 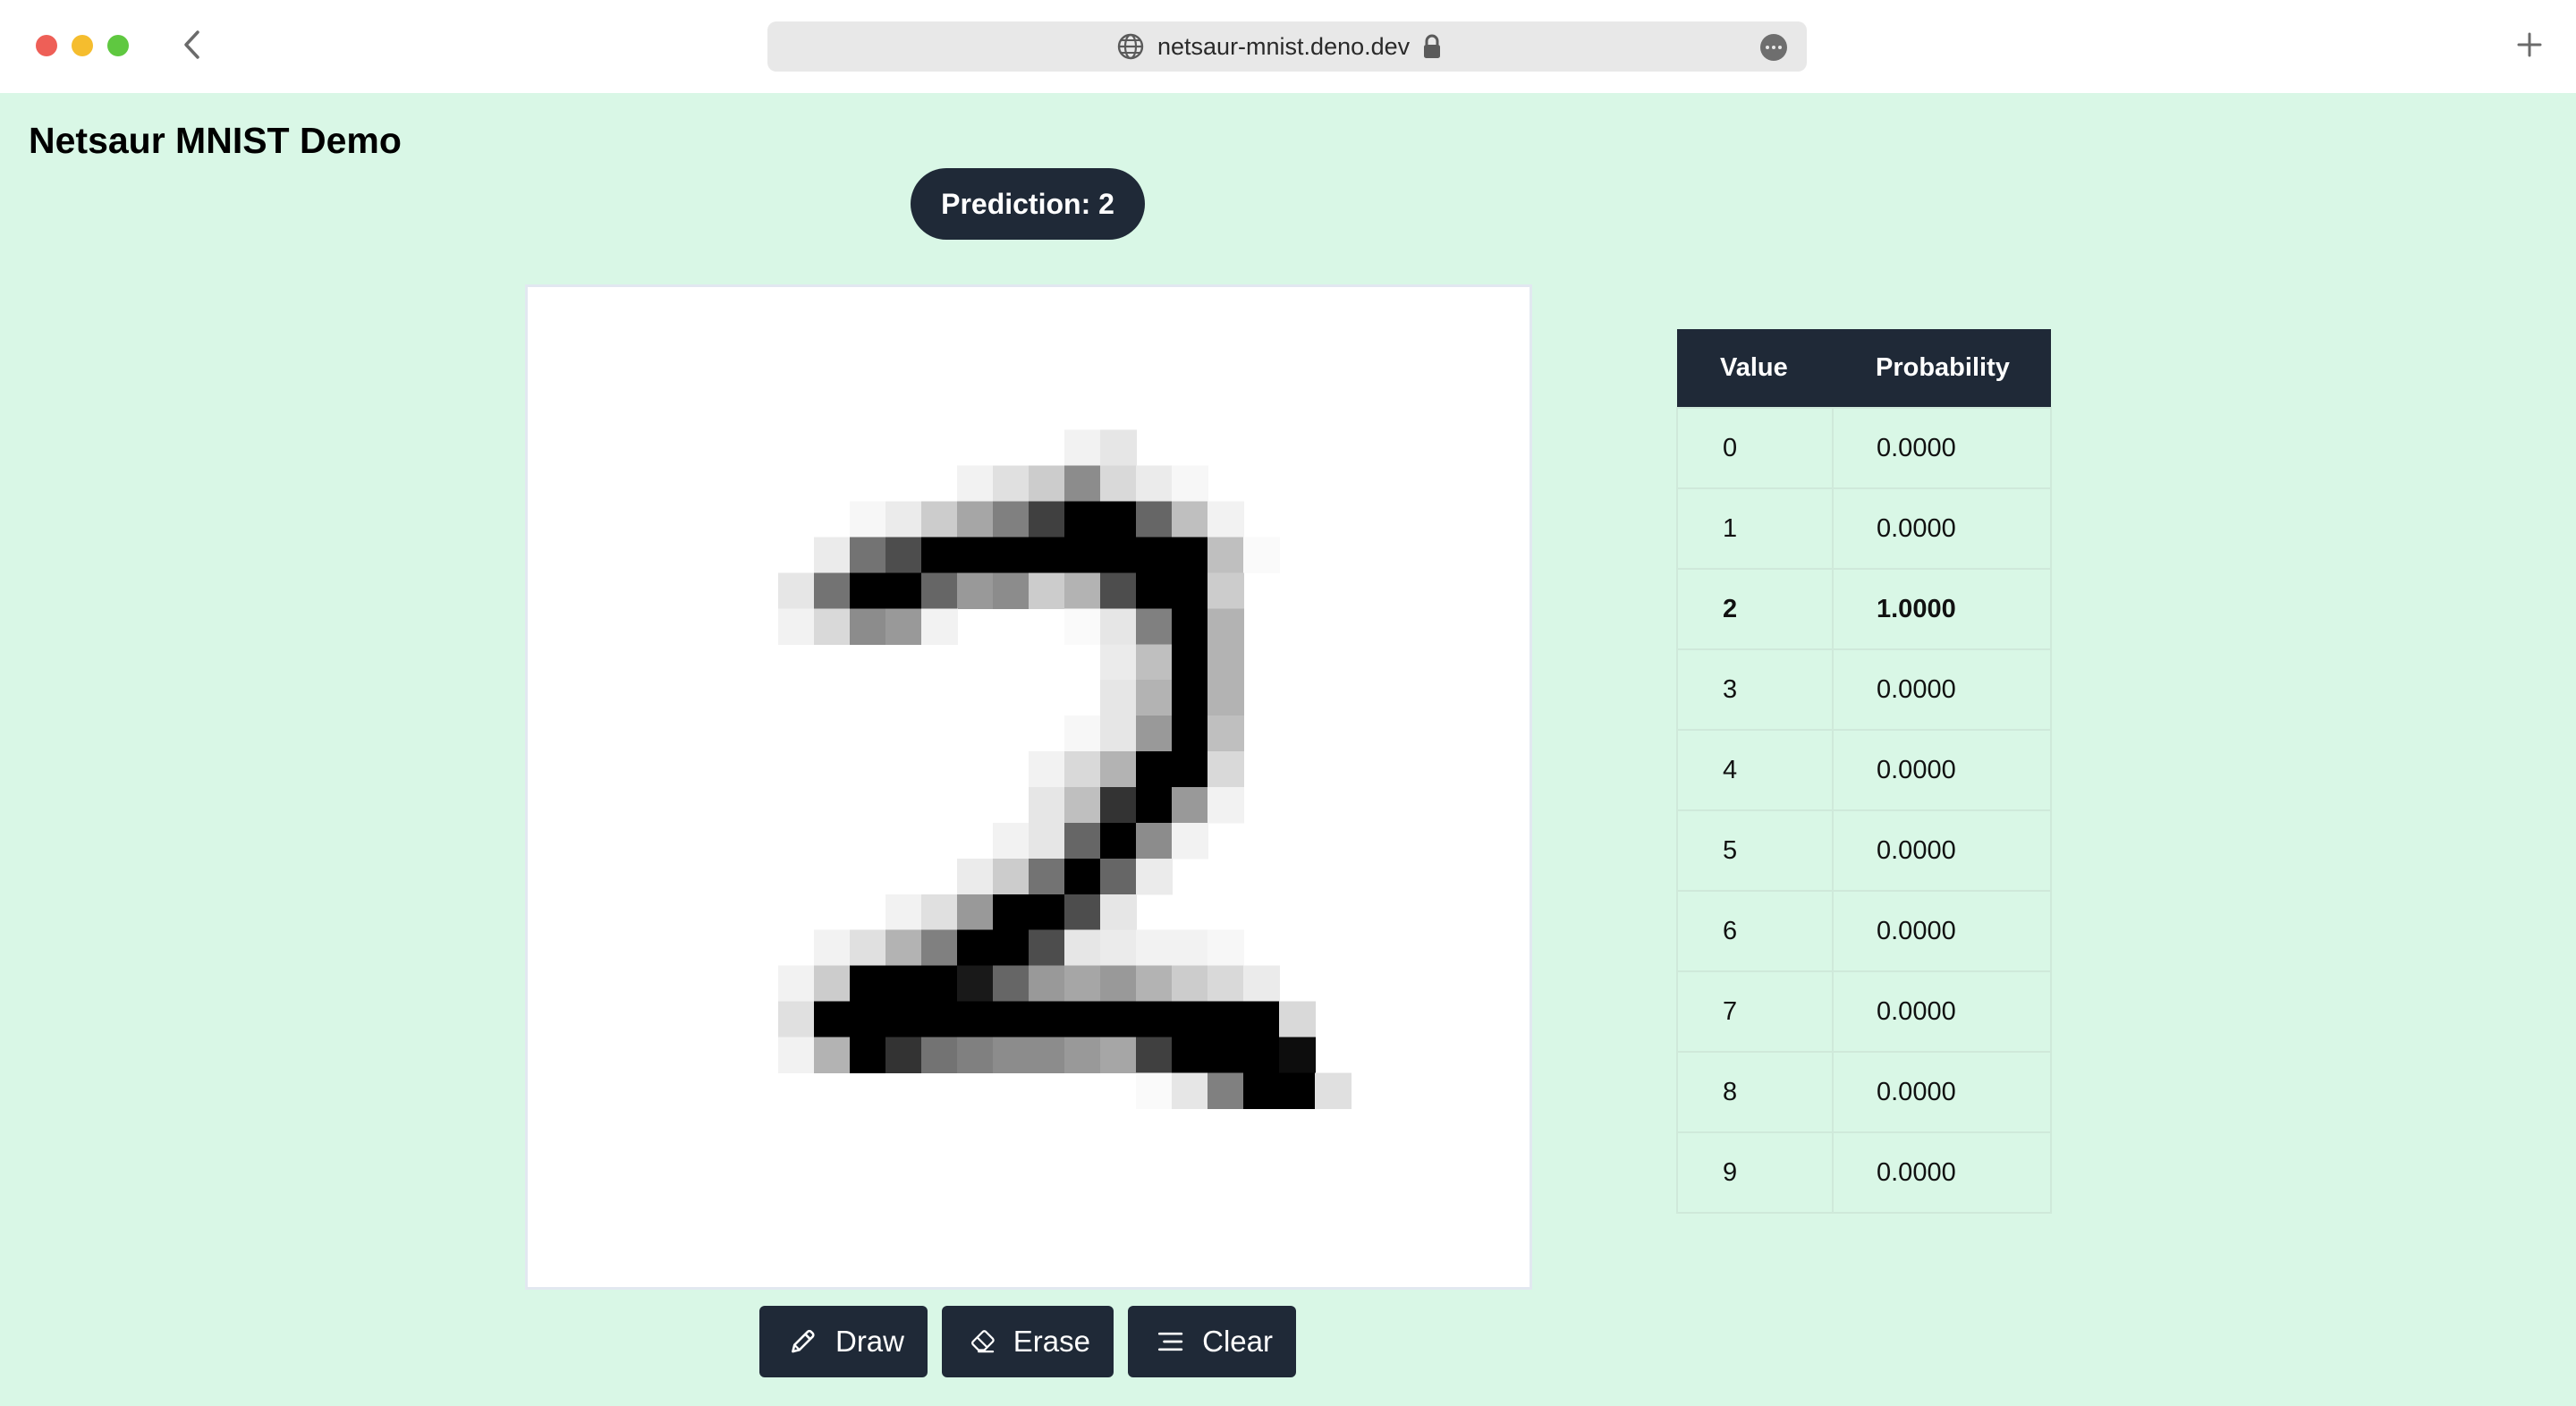 What do you see at coordinates (82, 45) in the screenshot?
I see `minimize-window-button` at bounding box center [82, 45].